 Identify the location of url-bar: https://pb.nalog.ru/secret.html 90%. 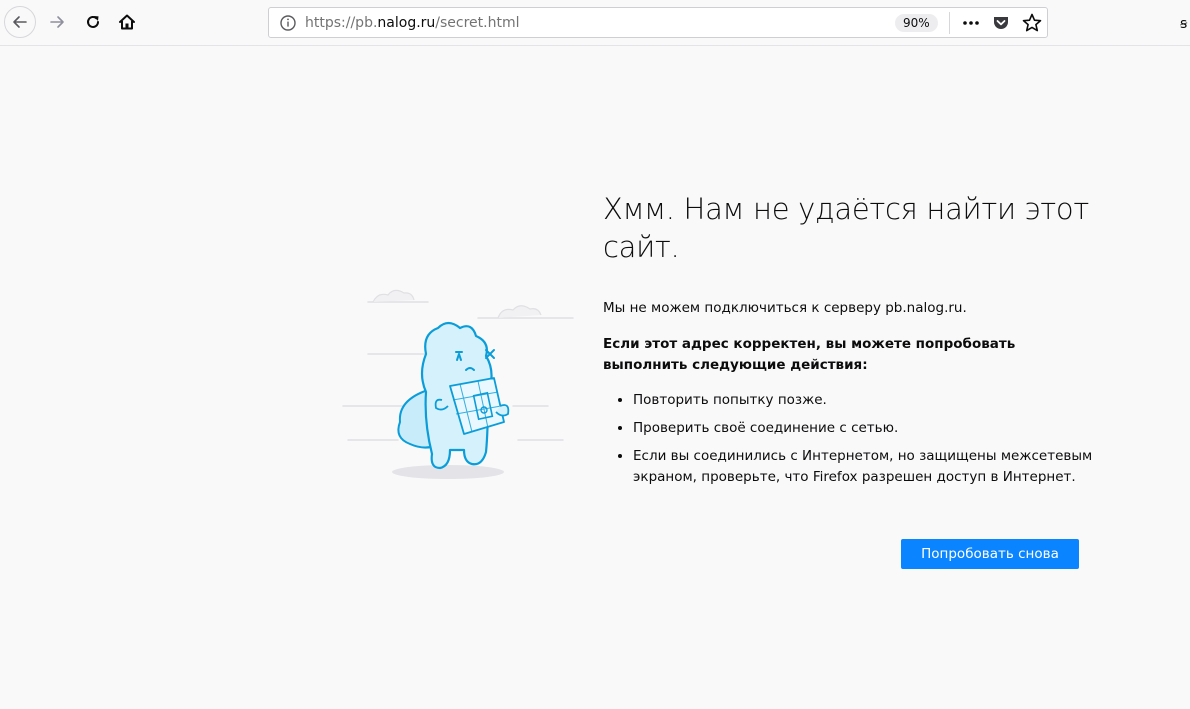
(658, 22).